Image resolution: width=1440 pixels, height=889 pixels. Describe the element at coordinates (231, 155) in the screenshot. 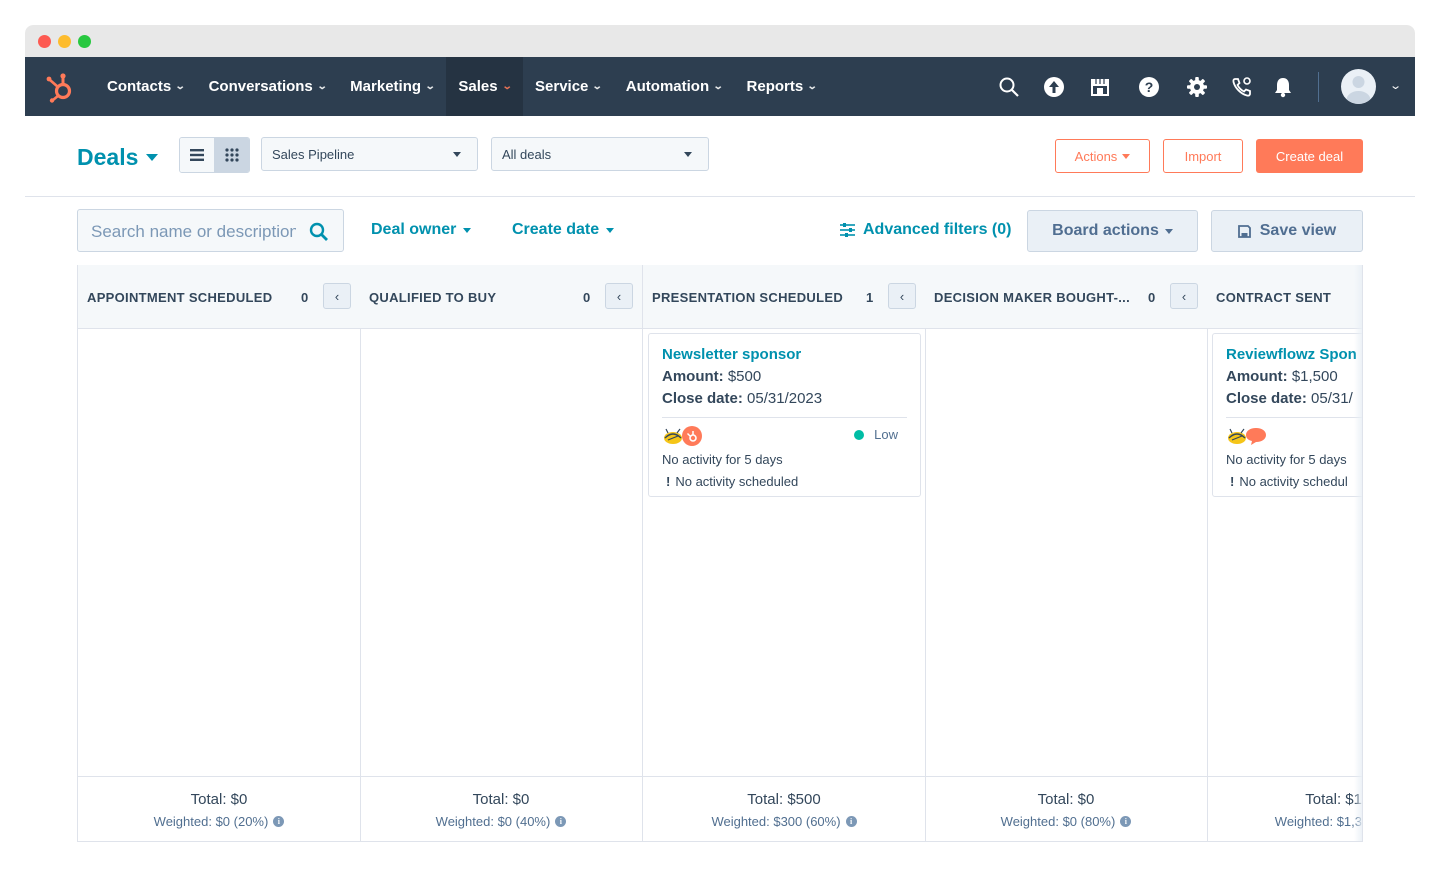

I see `board-view-button` at that location.